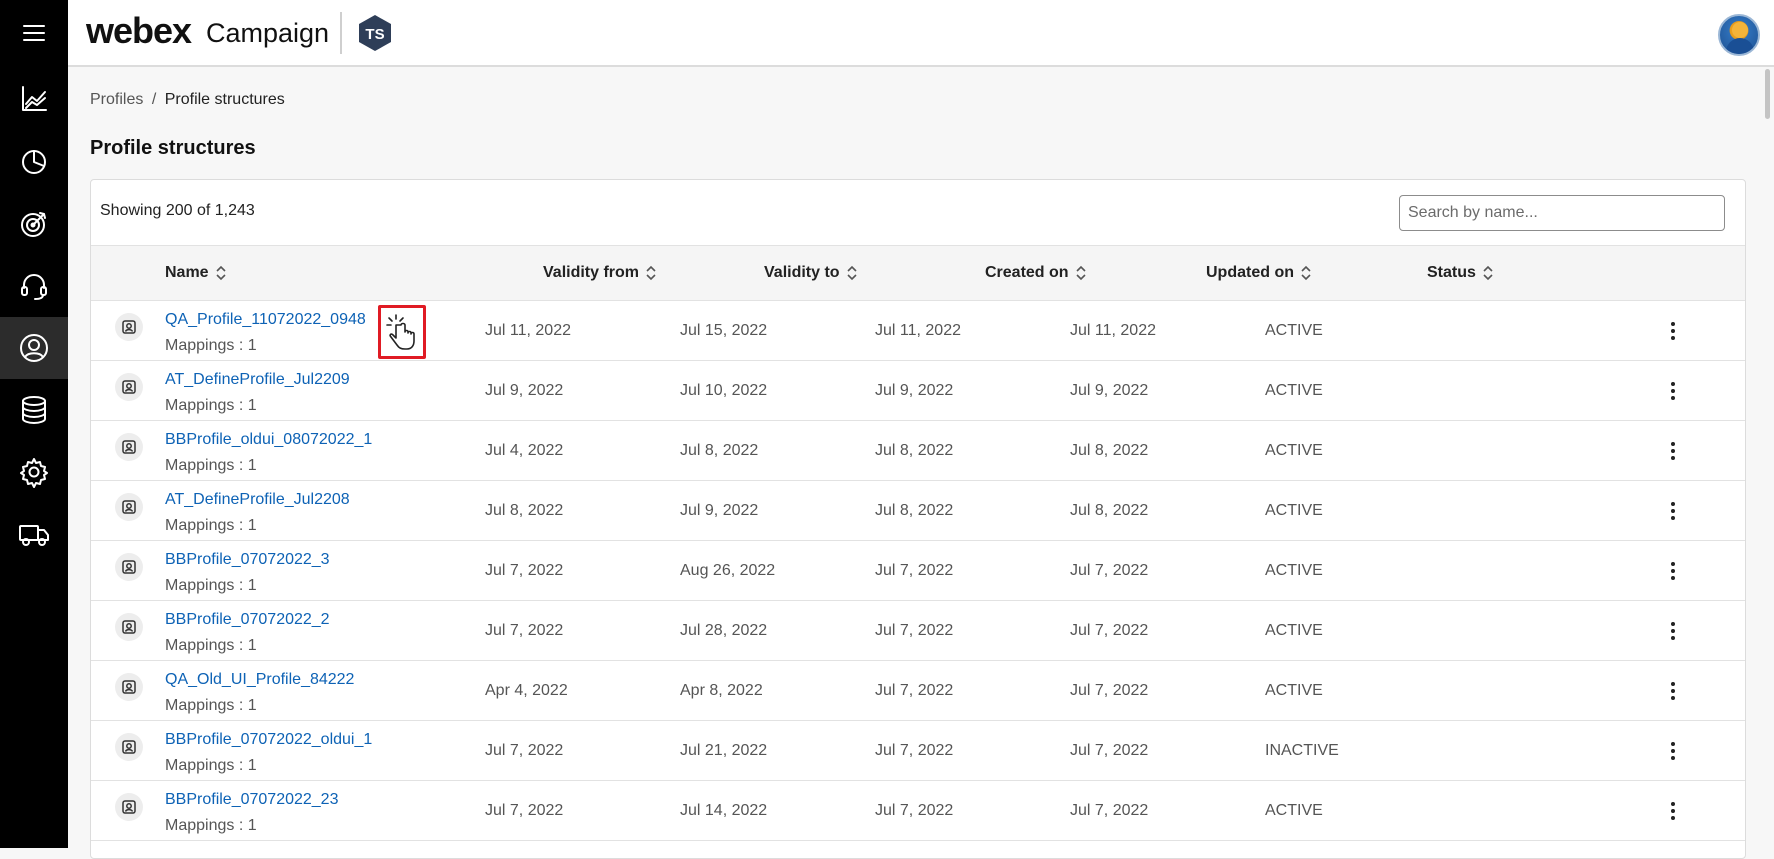  I want to click on pie-chart-icon, so click(34, 161).